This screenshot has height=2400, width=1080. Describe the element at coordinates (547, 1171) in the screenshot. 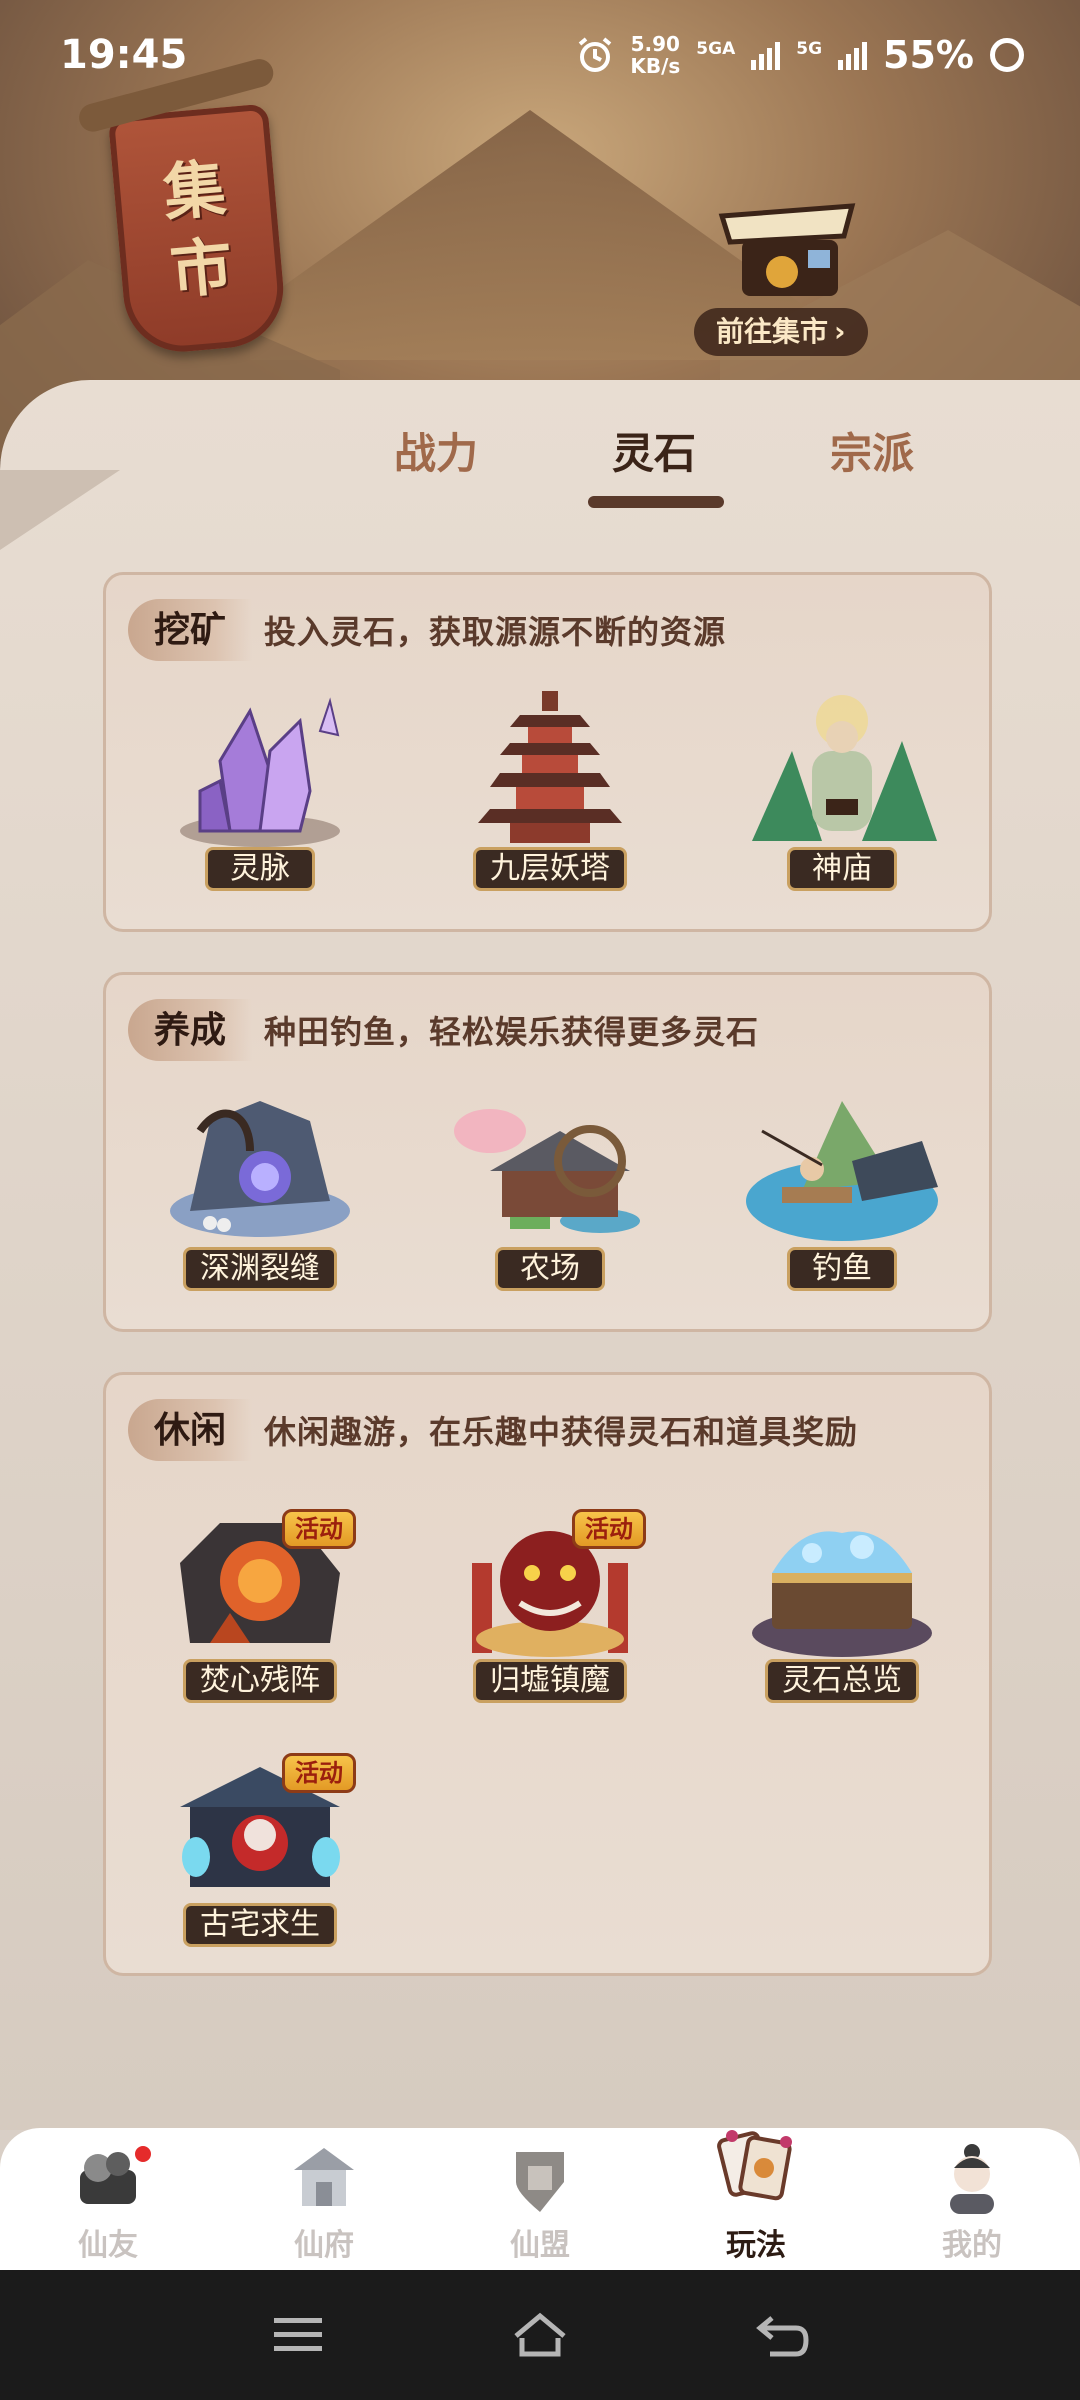

I see `farm-icon` at that location.